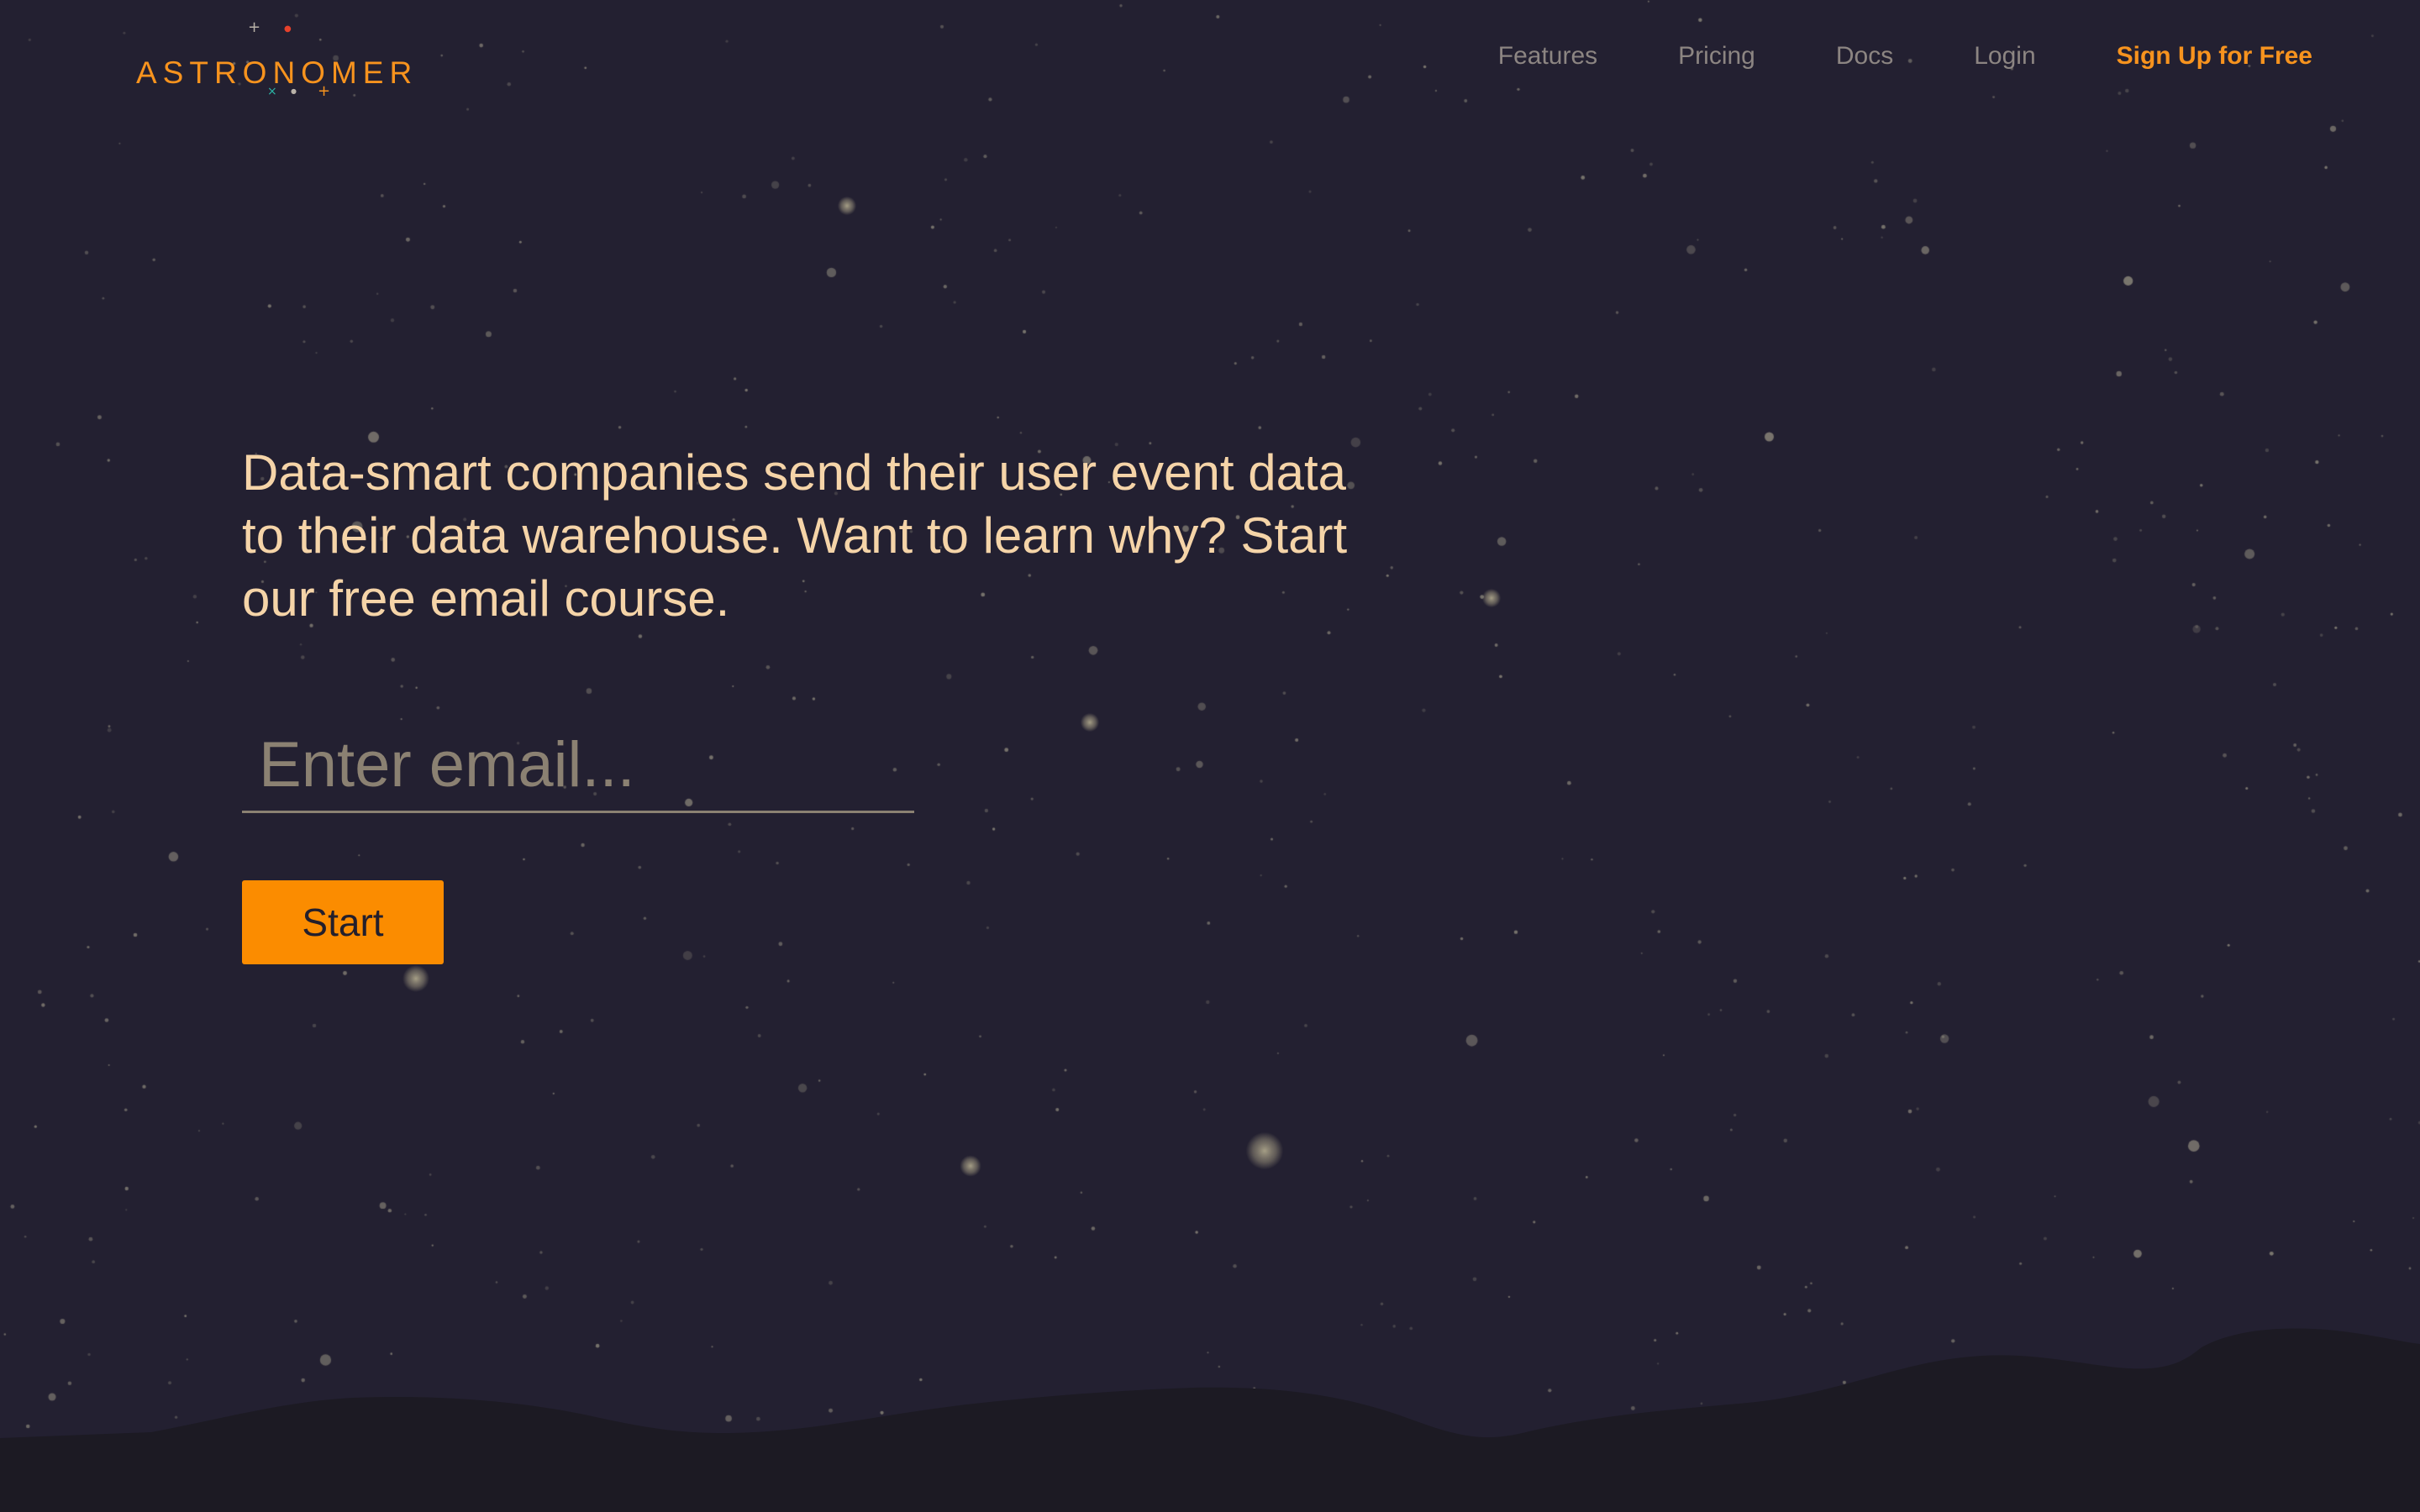  Describe the element at coordinates (1716, 56) in the screenshot. I see `nav-link-pricing: Pricing` at that location.